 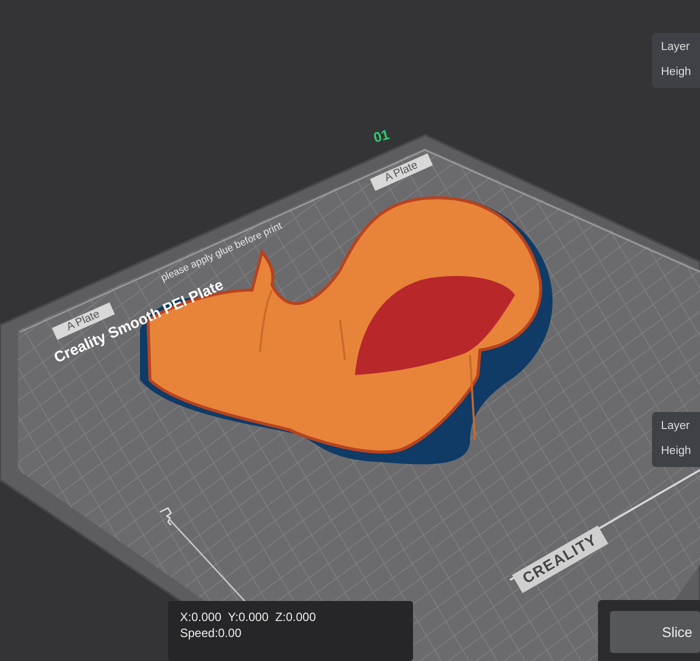 What do you see at coordinates (211, 633) in the screenshot?
I see `speed-readout: Speed:0.00` at bounding box center [211, 633].